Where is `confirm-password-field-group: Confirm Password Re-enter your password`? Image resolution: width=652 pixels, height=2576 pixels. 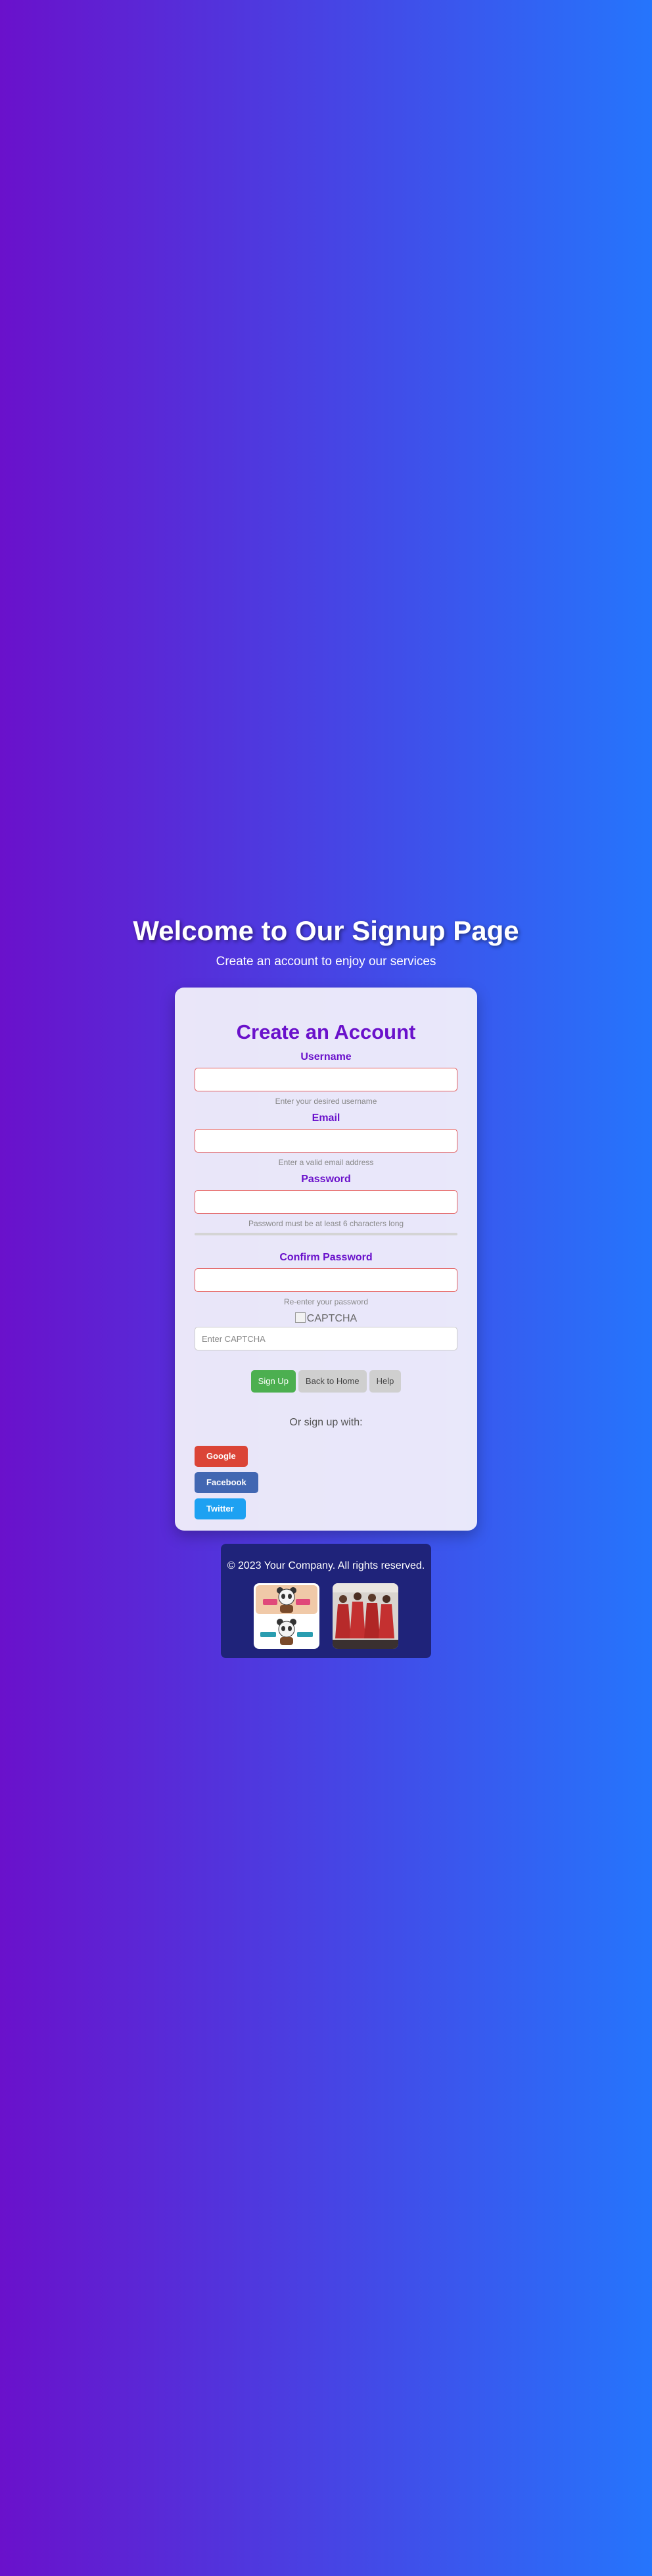 confirm-password-field-group: Confirm Password Re-enter your password is located at coordinates (326, 1279).